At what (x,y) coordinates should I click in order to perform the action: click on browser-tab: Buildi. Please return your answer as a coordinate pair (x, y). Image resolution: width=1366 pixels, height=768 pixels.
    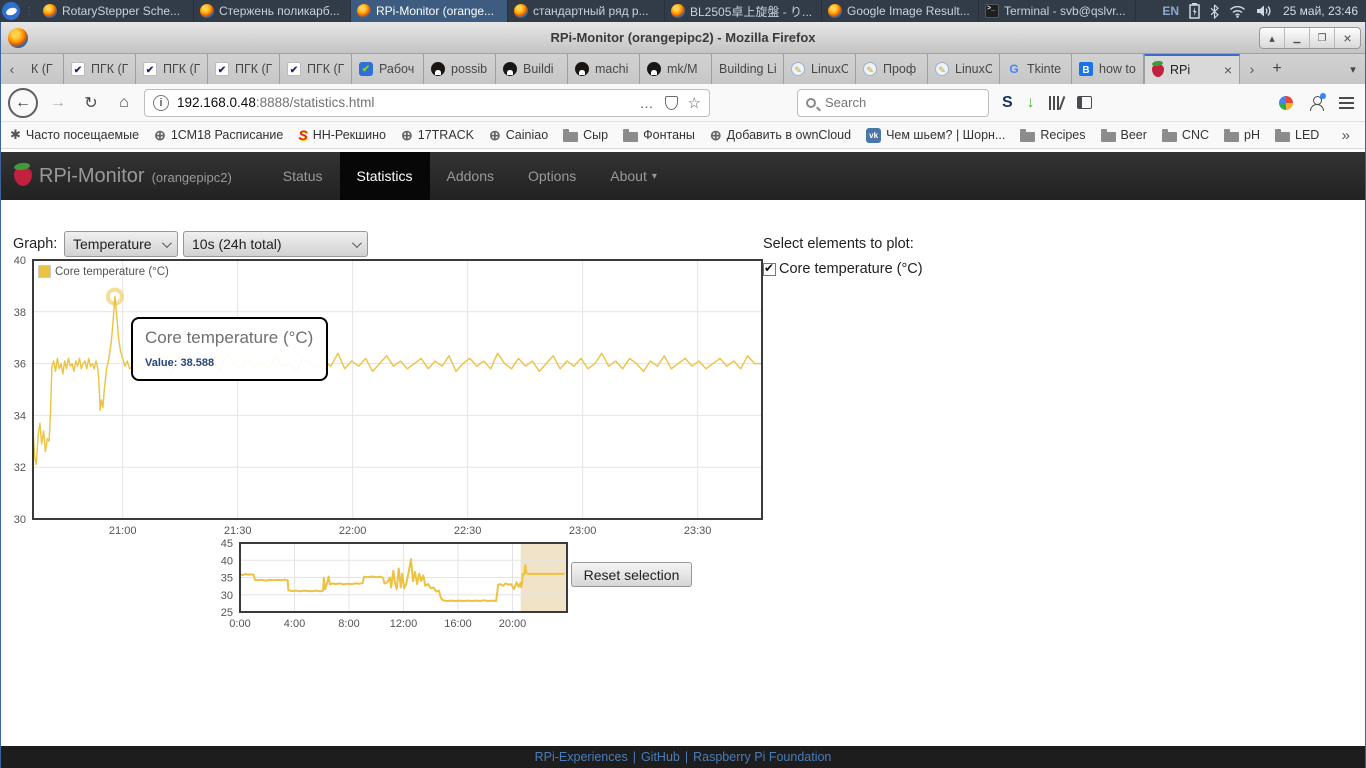
    Looking at the image, I should click on (532, 69).